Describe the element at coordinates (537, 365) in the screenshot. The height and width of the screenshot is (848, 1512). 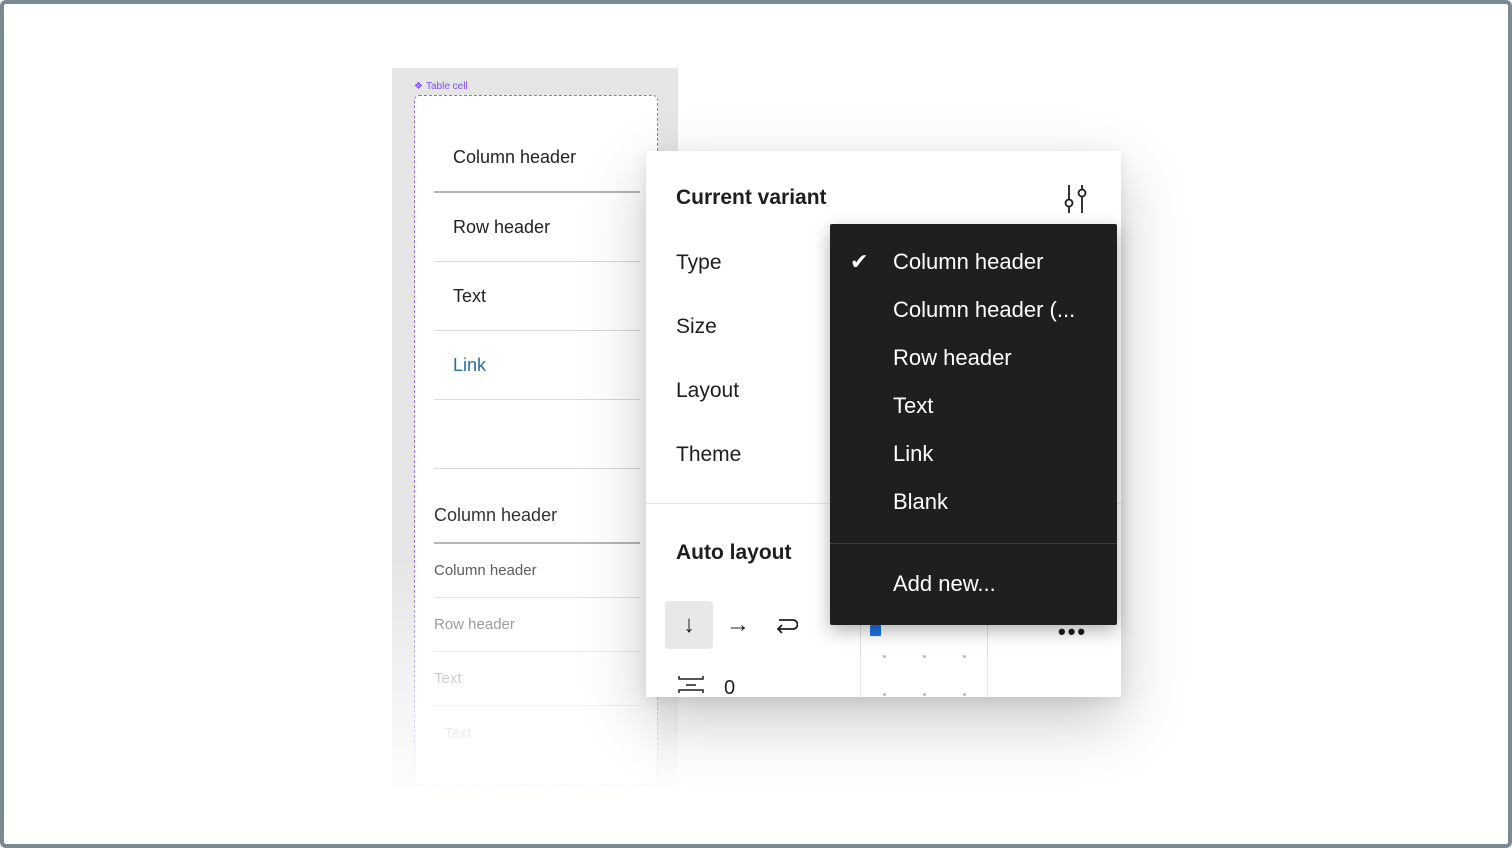
I see `cell-link: Link` at that location.